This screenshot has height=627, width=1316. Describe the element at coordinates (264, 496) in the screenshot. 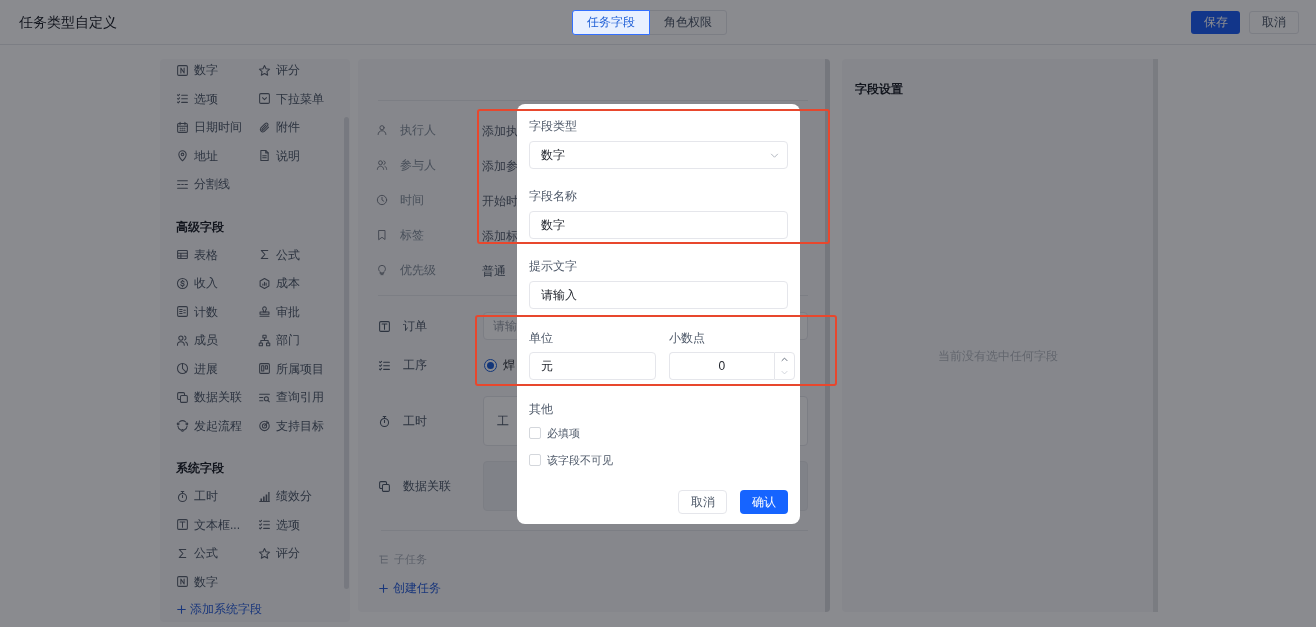

I see `bar-chart-icon` at that location.